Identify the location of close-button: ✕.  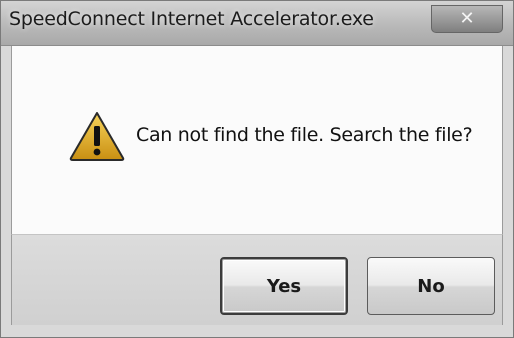
(467, 19).